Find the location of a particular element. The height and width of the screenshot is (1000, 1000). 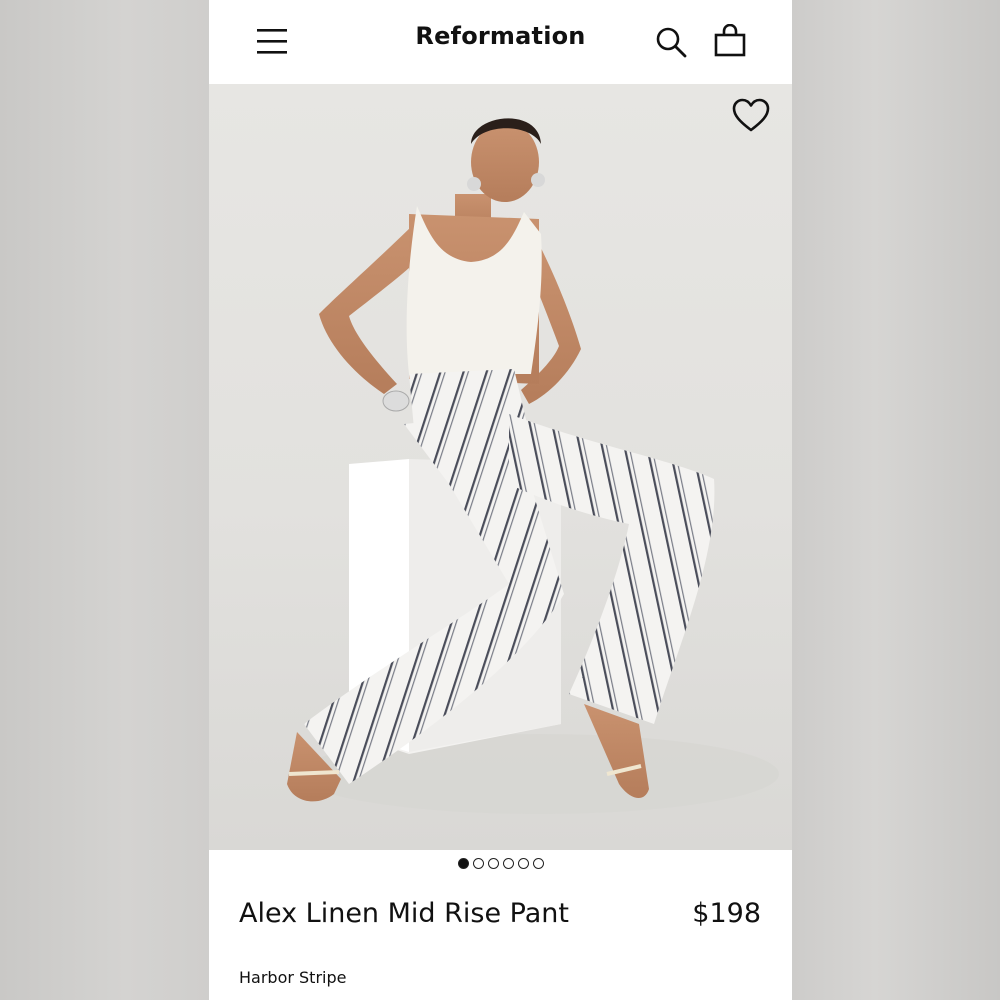

product-title: Alex Linen Mid Rise Pant is located at coordinates (404, 913).